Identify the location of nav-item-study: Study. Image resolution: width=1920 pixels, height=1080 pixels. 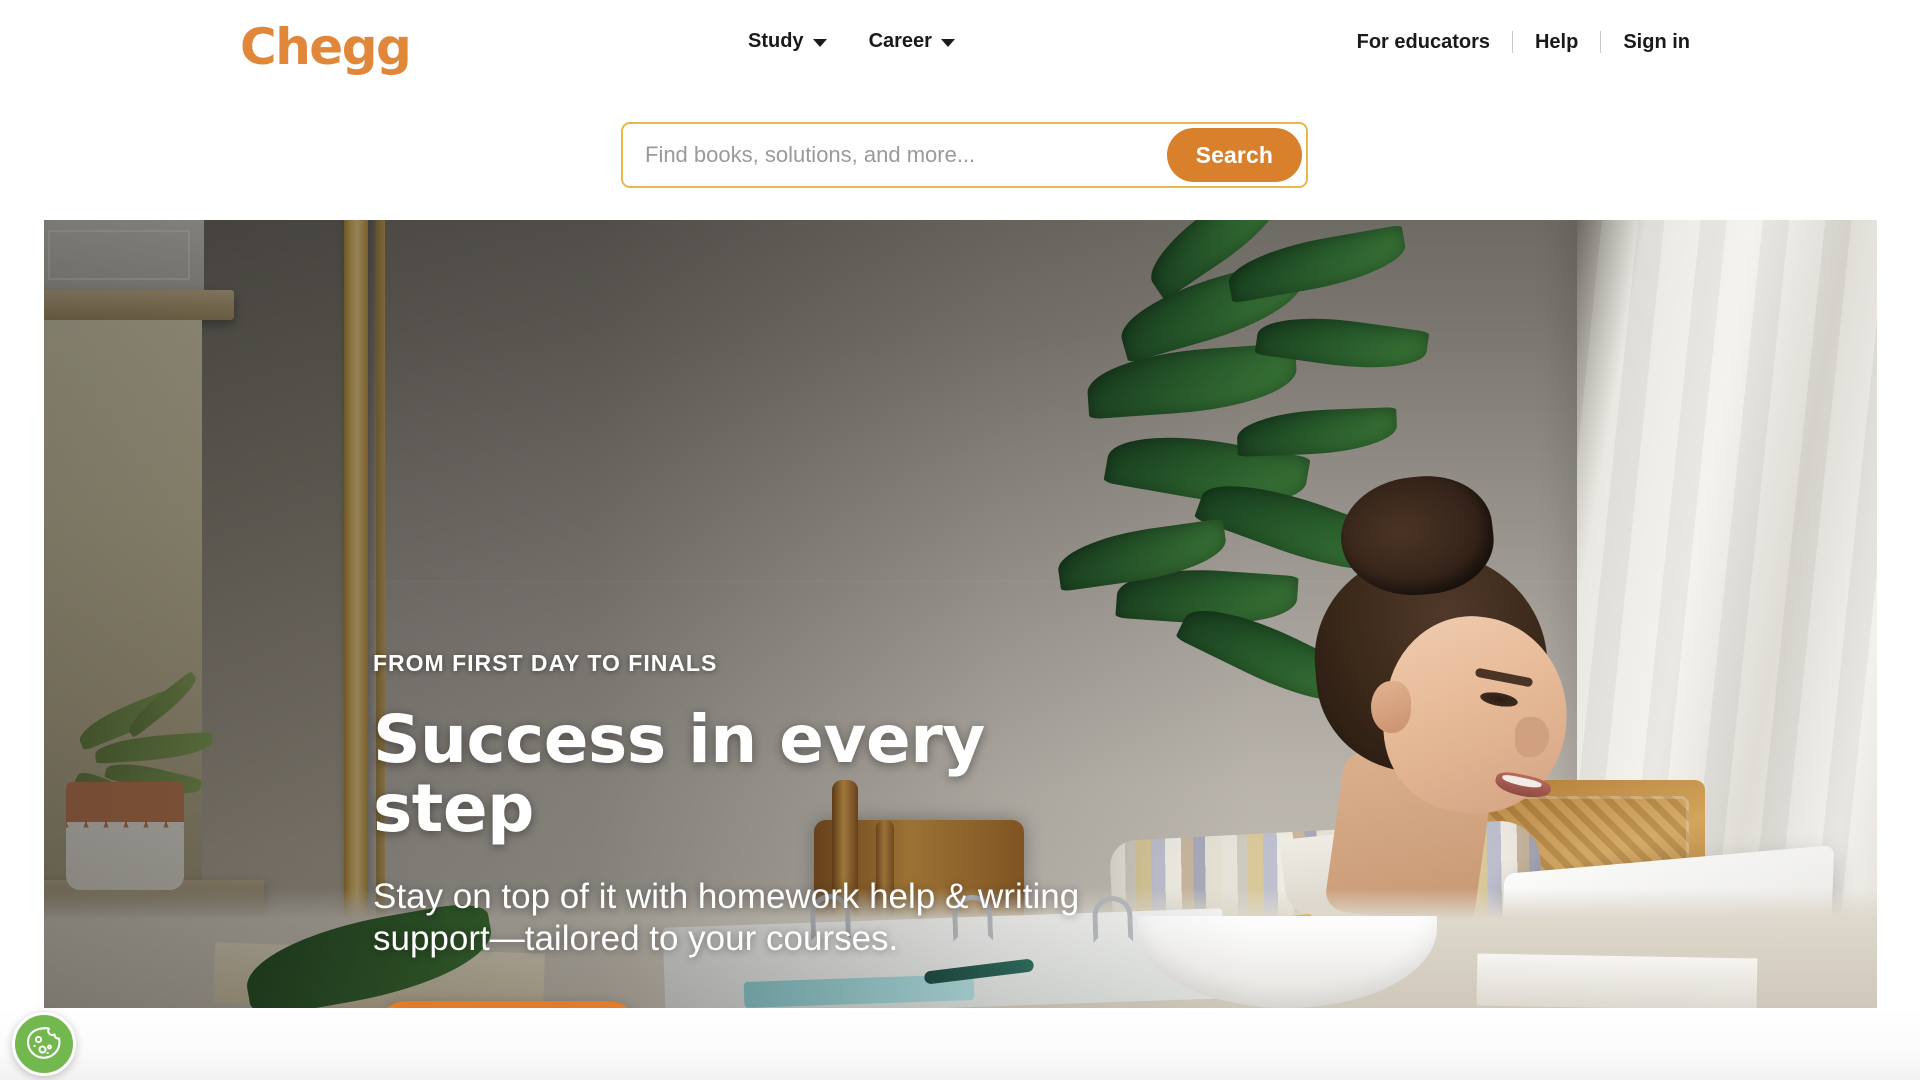
(787, 41).